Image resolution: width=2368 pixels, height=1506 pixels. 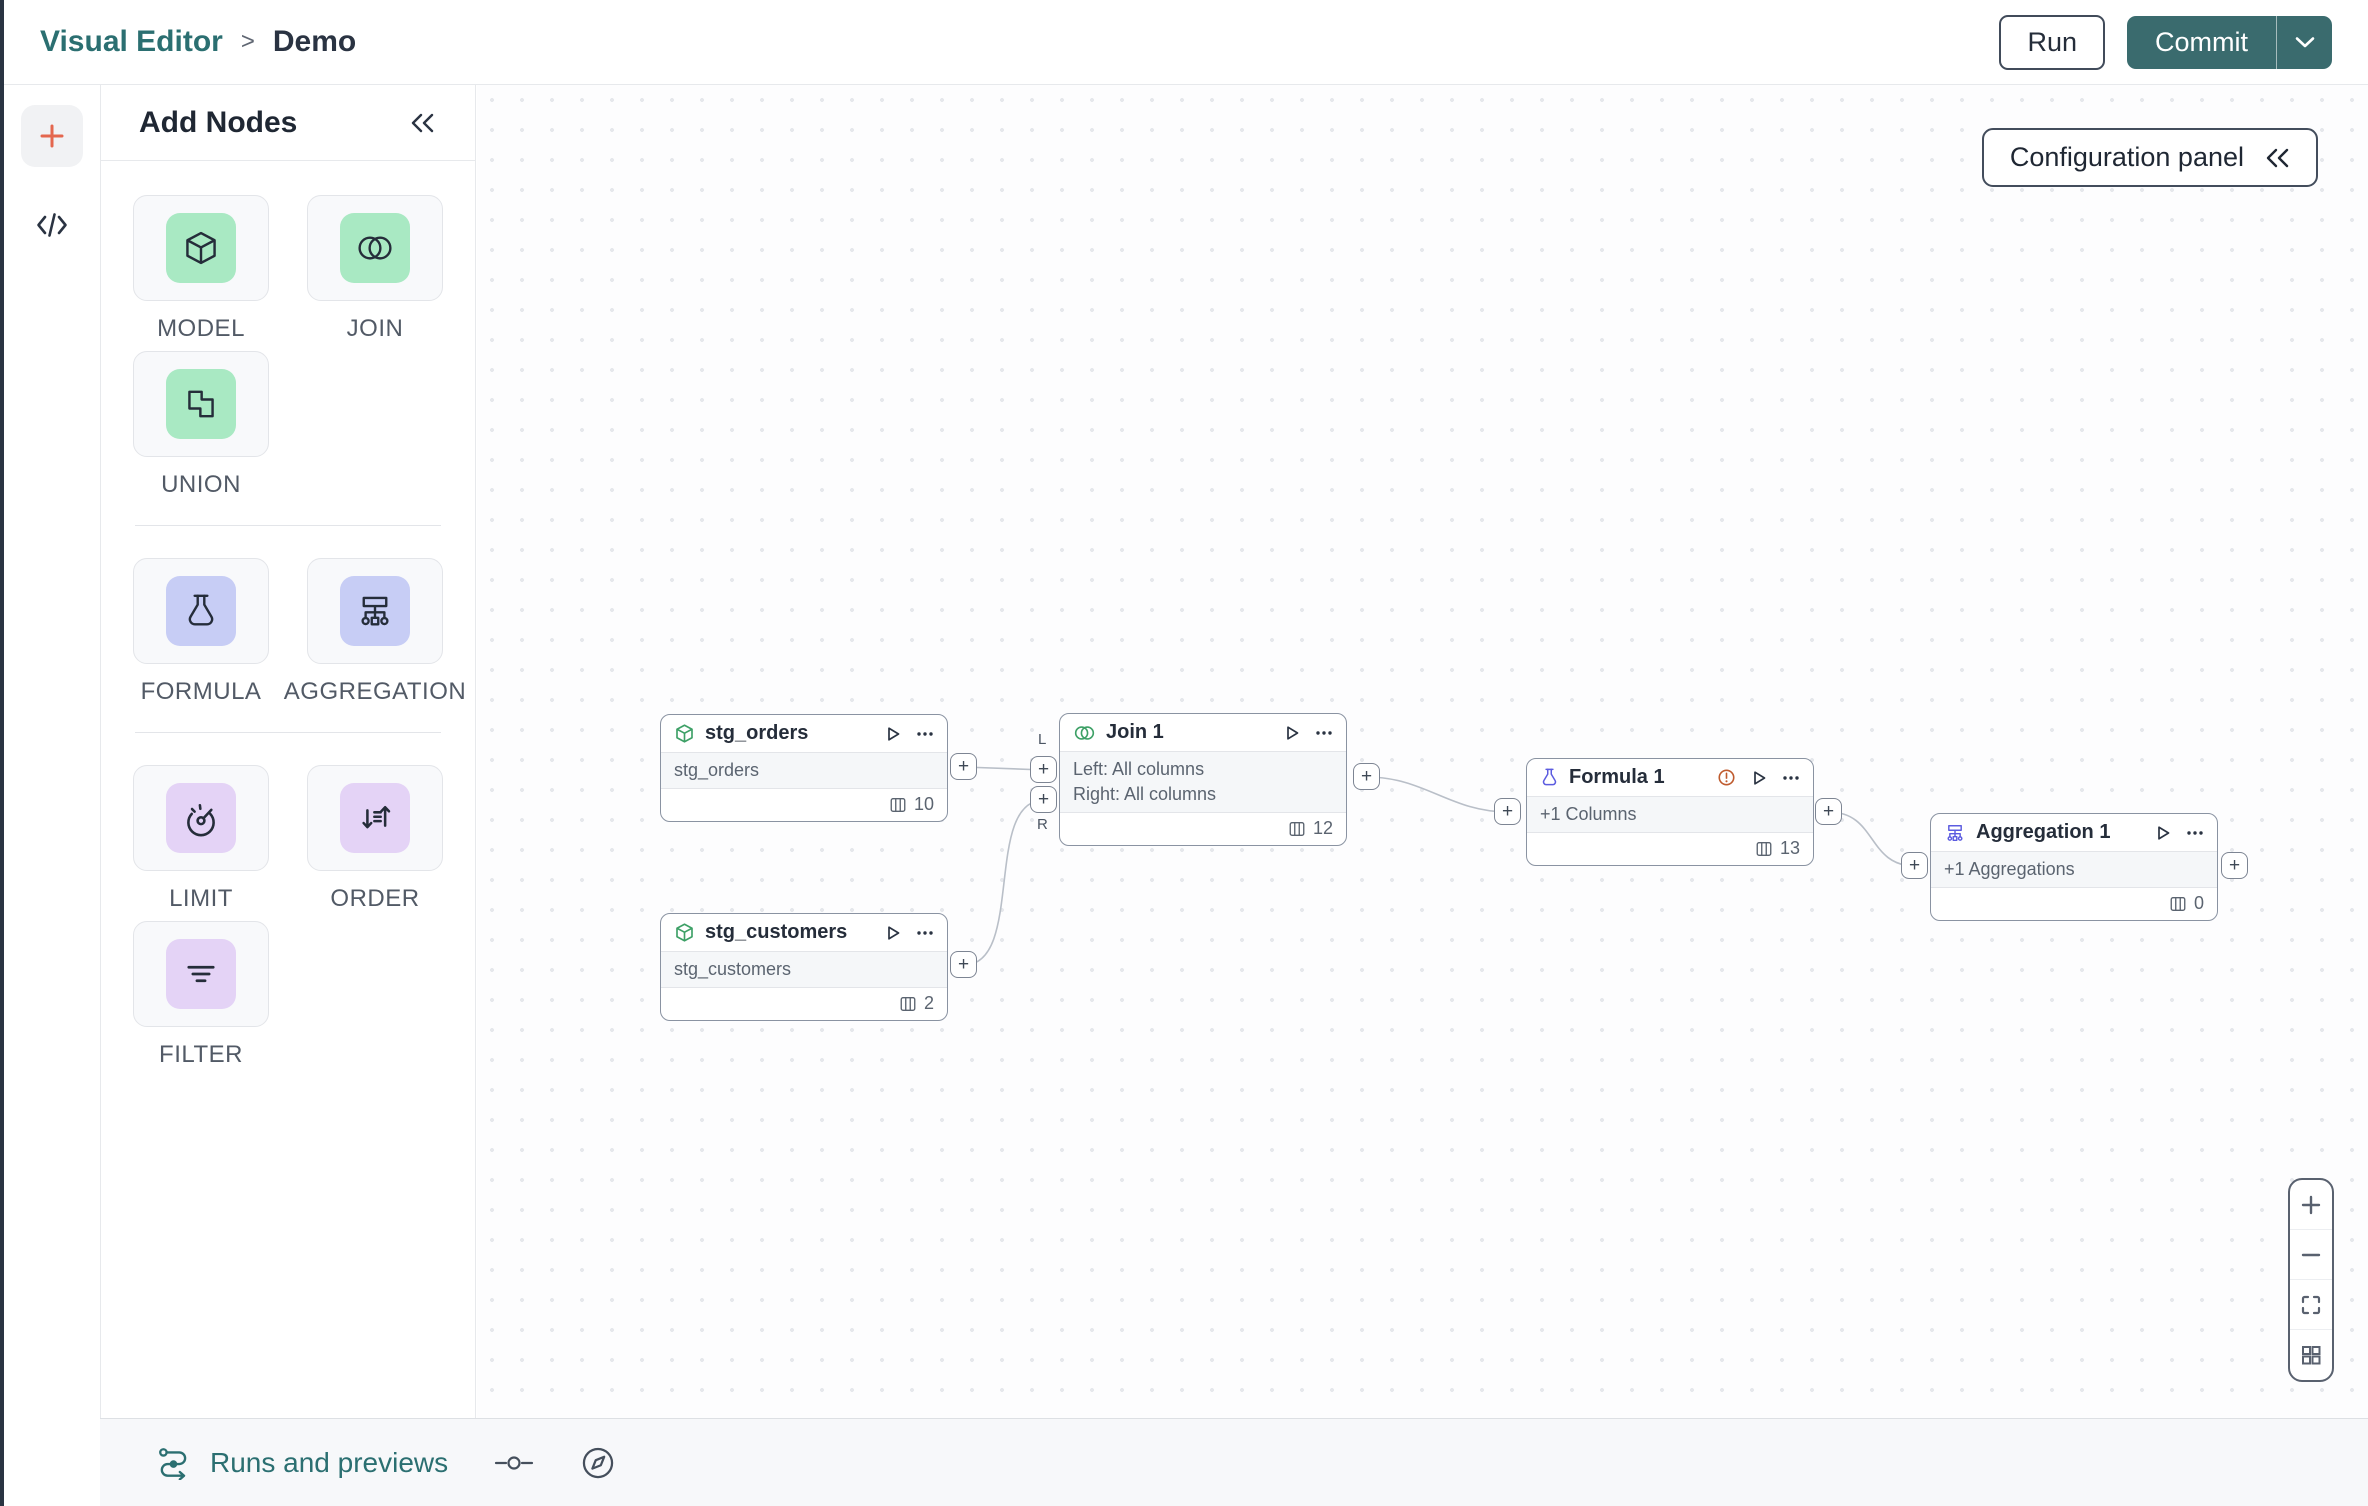 I want to click on zoom-out-button, so click(x=2311, y=1255).